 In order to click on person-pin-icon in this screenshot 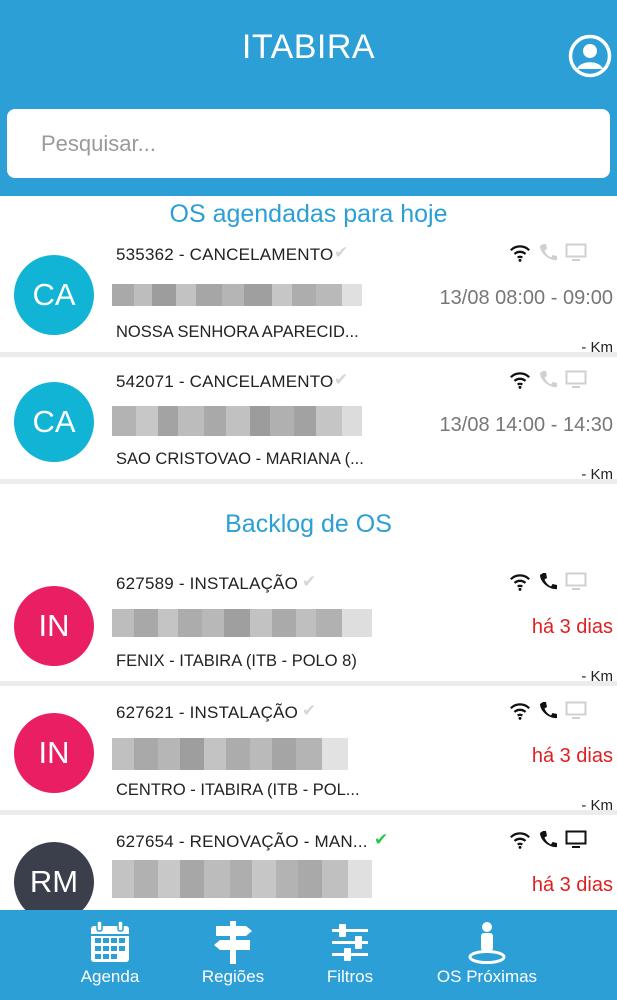, I will do `click(487, 943)`.